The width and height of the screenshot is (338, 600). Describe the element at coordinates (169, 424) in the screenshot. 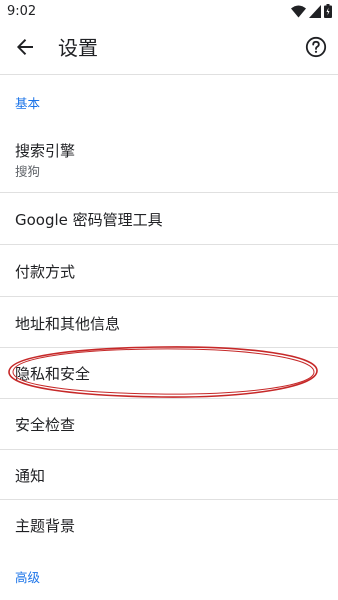

I see `setting-row-safety-check: 安全检查` at that location.